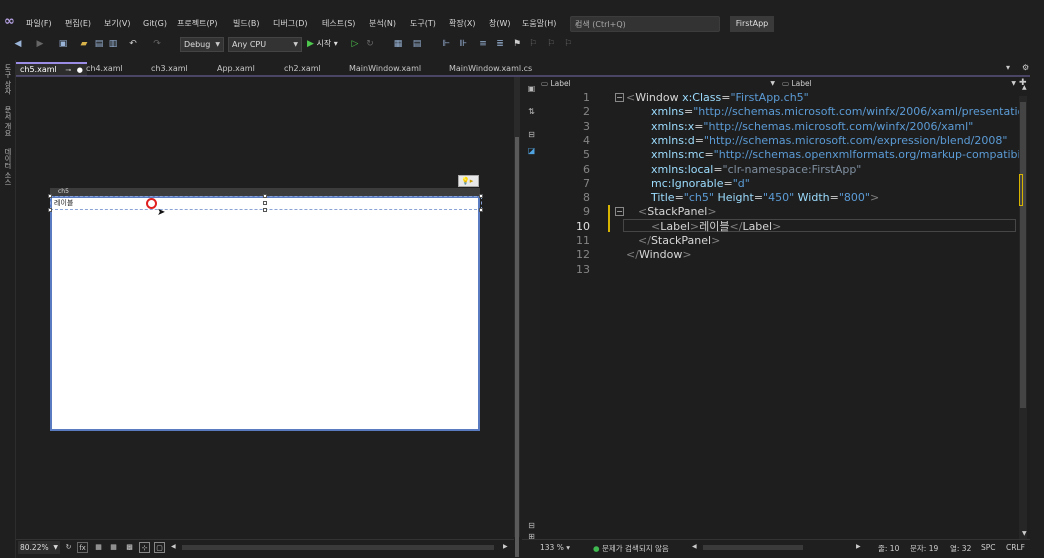  What do you see at coordinates (159, 547) in the screenshot?
I see `device-icon: ▢` at bounding box center [159, 547].